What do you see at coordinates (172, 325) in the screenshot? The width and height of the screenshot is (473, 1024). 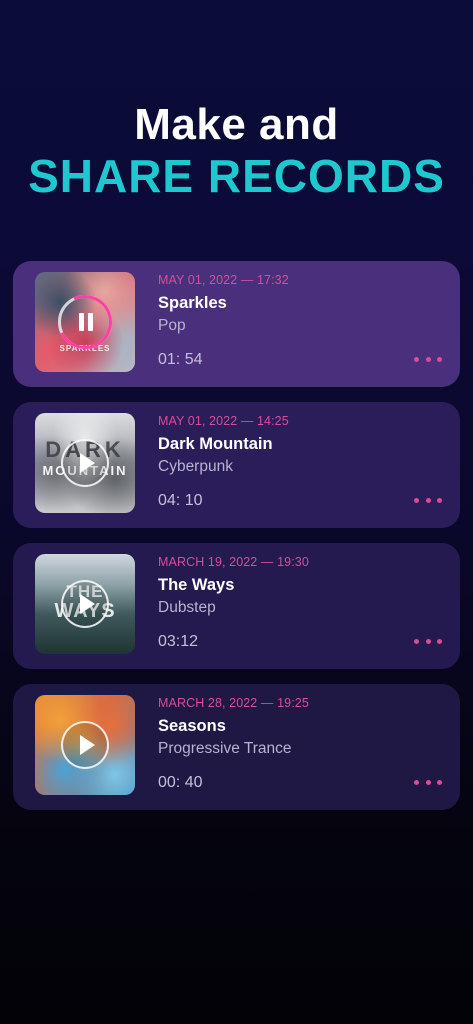 I see `record-genre: Pop` at bounding box center [172, 325].